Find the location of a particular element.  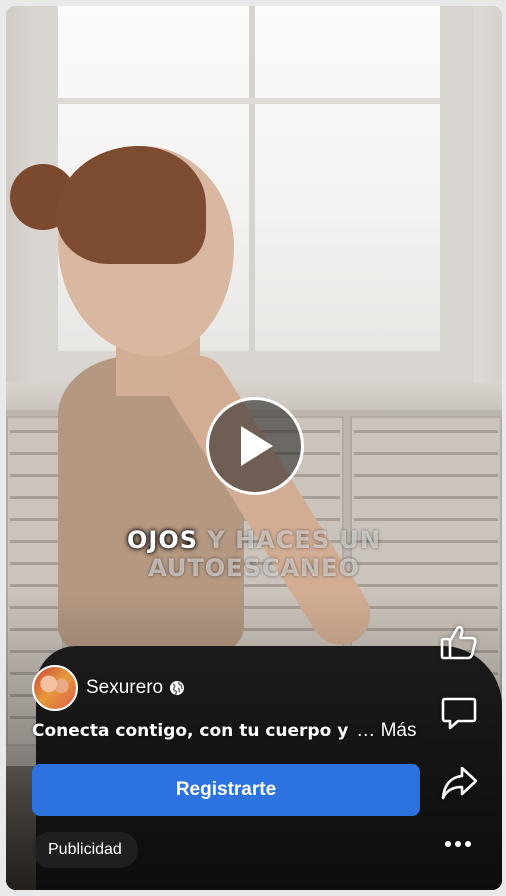

share-button is located at coordinates (459, 783).